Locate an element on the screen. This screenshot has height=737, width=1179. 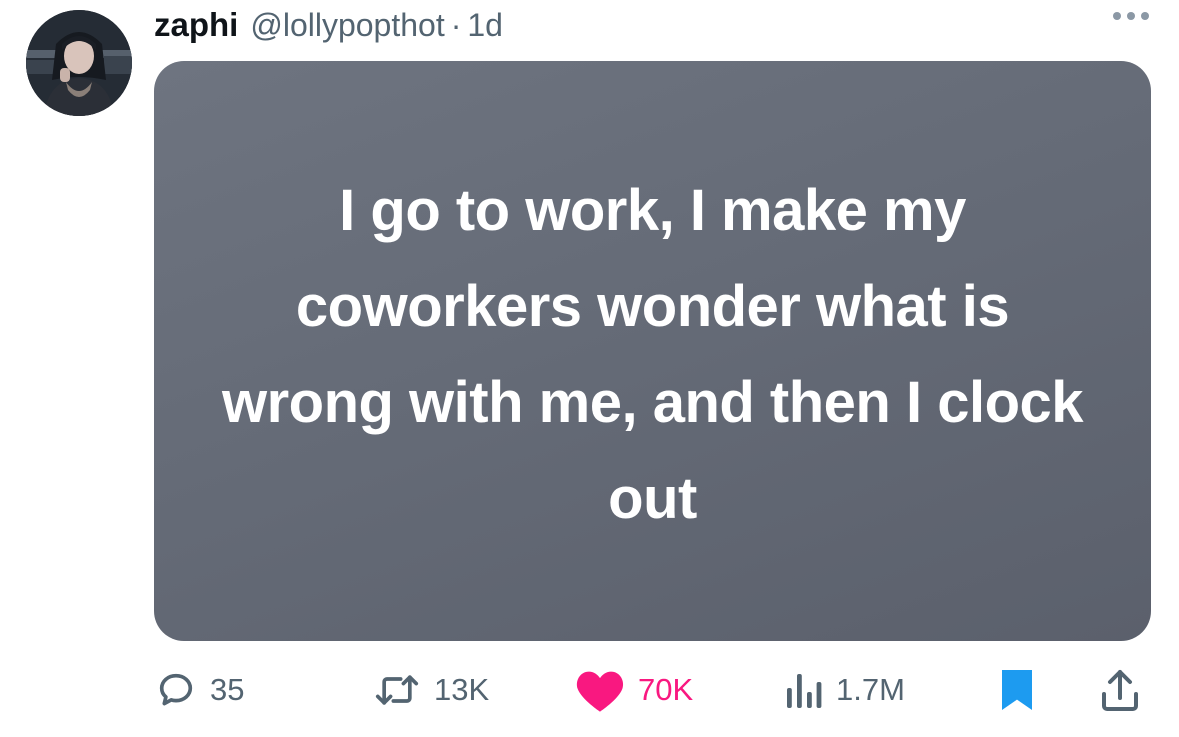
bookmark-icon is located at coordinates (1017, 690).